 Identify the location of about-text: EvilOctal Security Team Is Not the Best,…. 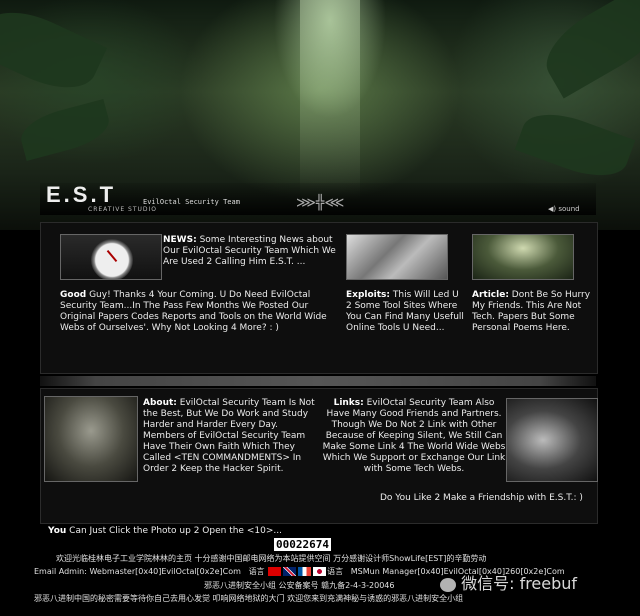
(229, 436).